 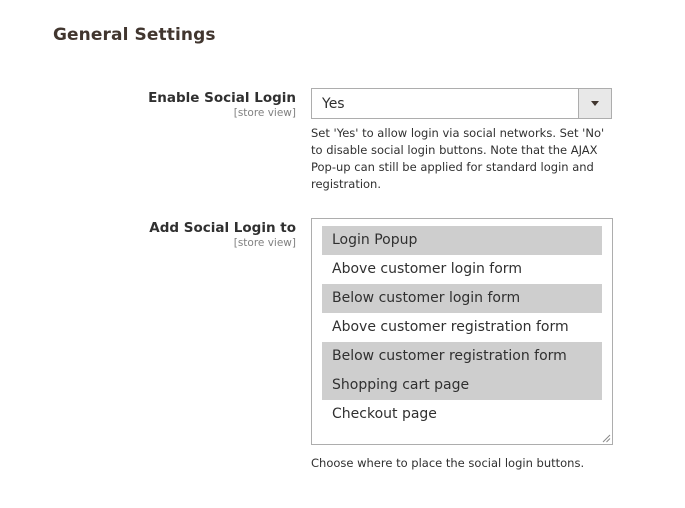 I want to click on multiselect-option: Checkout page, so click(x=462, y=414).